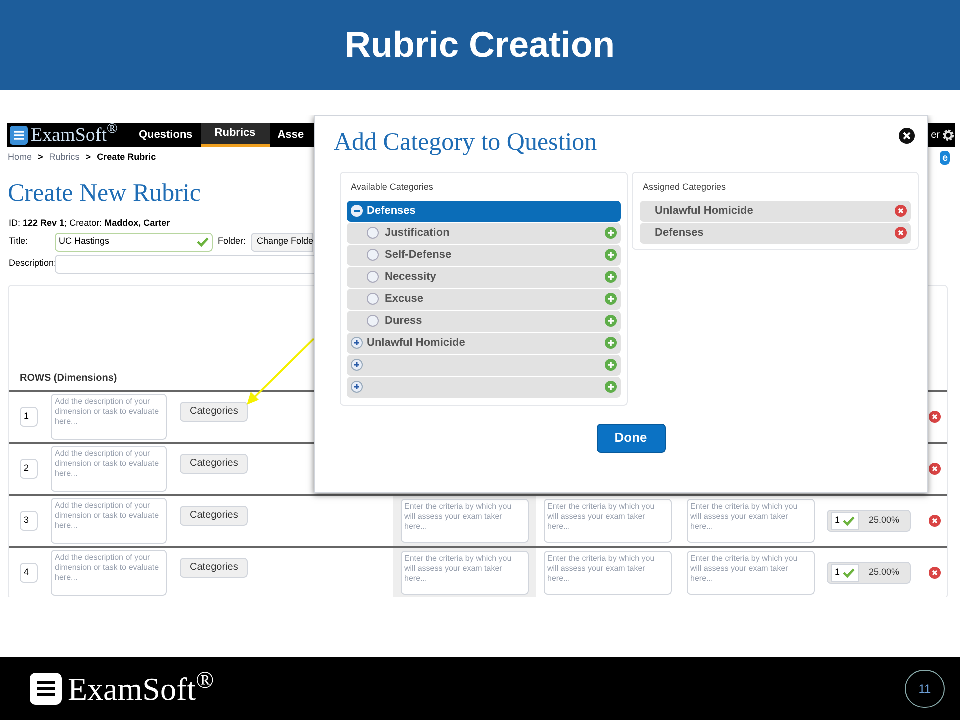 The width and height of the screenshot is (960, 720). I want to click on change-folder-button: Change Folde, so click(282, 242).